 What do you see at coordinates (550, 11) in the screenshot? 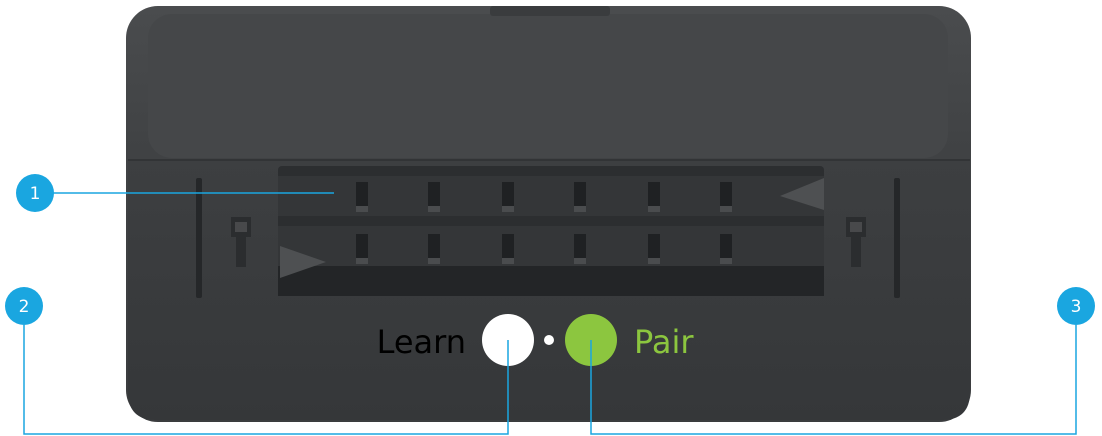
I see `top-tab` at bounding box center [550, 11].